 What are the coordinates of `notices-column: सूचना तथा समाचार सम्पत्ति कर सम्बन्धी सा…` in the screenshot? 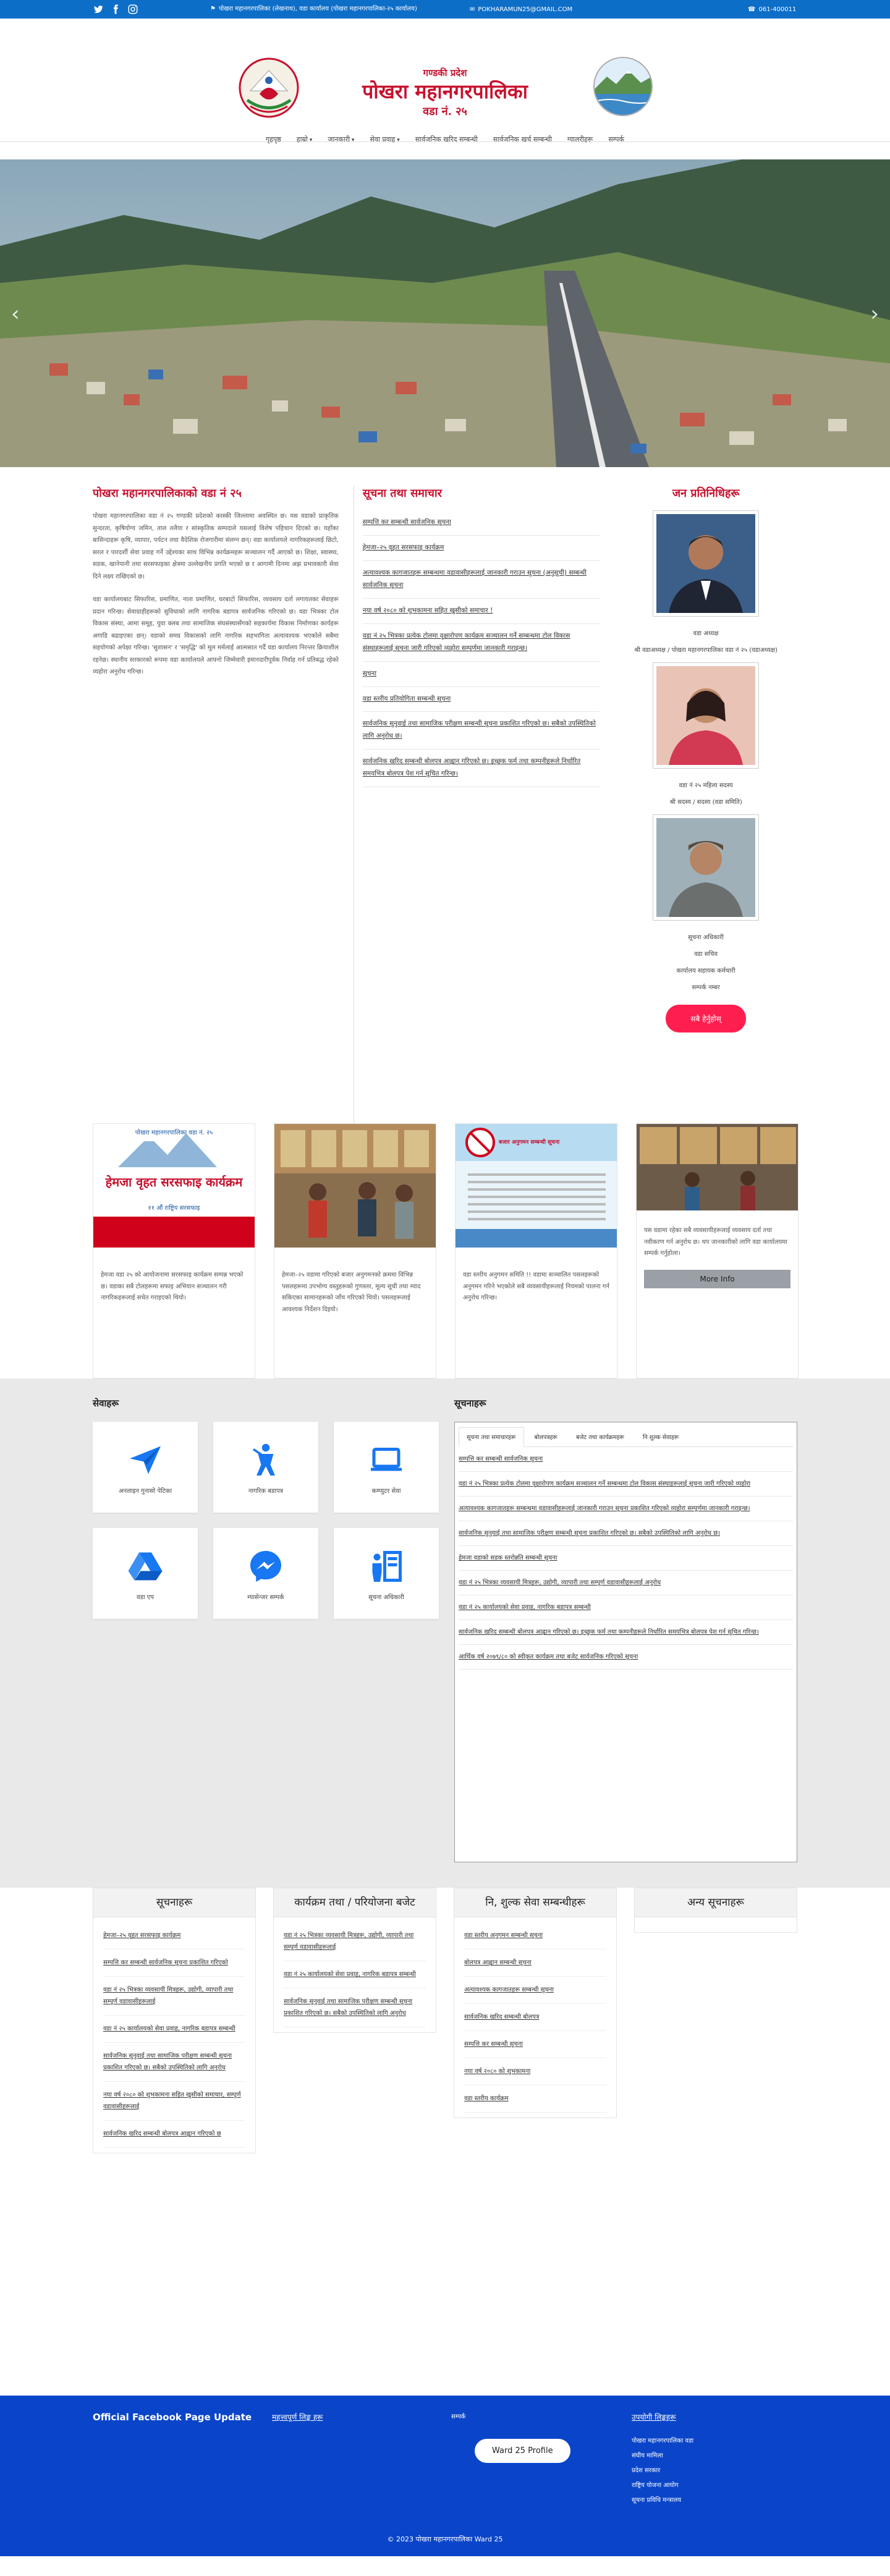 It's located at (476, 804).